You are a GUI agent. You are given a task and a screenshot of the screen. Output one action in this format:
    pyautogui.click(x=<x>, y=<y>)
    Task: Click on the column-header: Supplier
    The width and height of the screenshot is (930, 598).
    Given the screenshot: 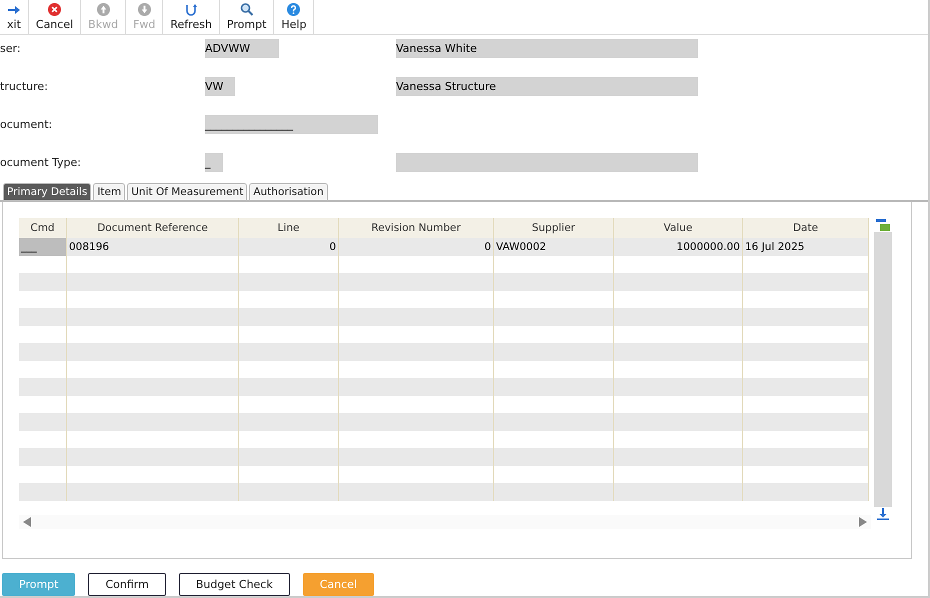 What is the action you would take?
    pyautogui.click(x=554, y=228)
    